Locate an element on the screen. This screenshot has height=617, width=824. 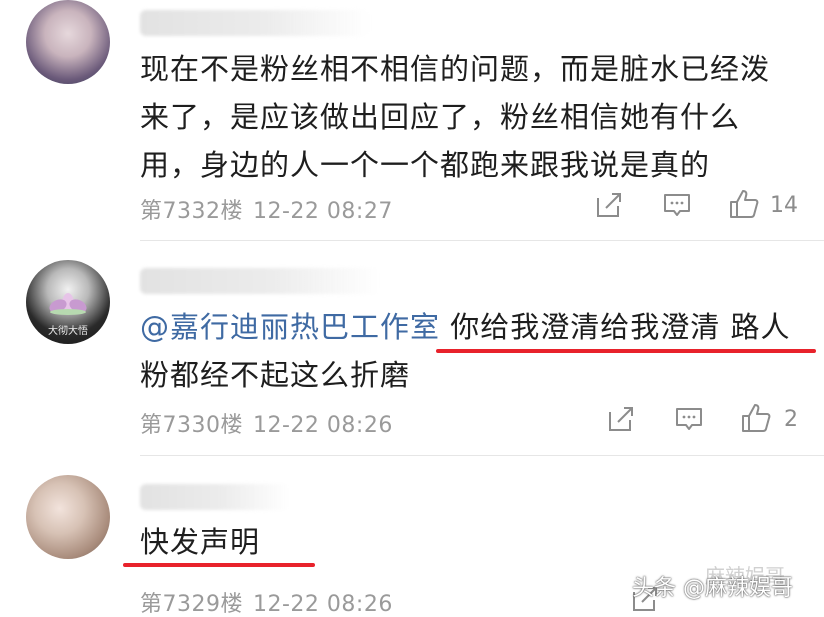
comment-text: 快发声明 is located at coordinates (470, 542).